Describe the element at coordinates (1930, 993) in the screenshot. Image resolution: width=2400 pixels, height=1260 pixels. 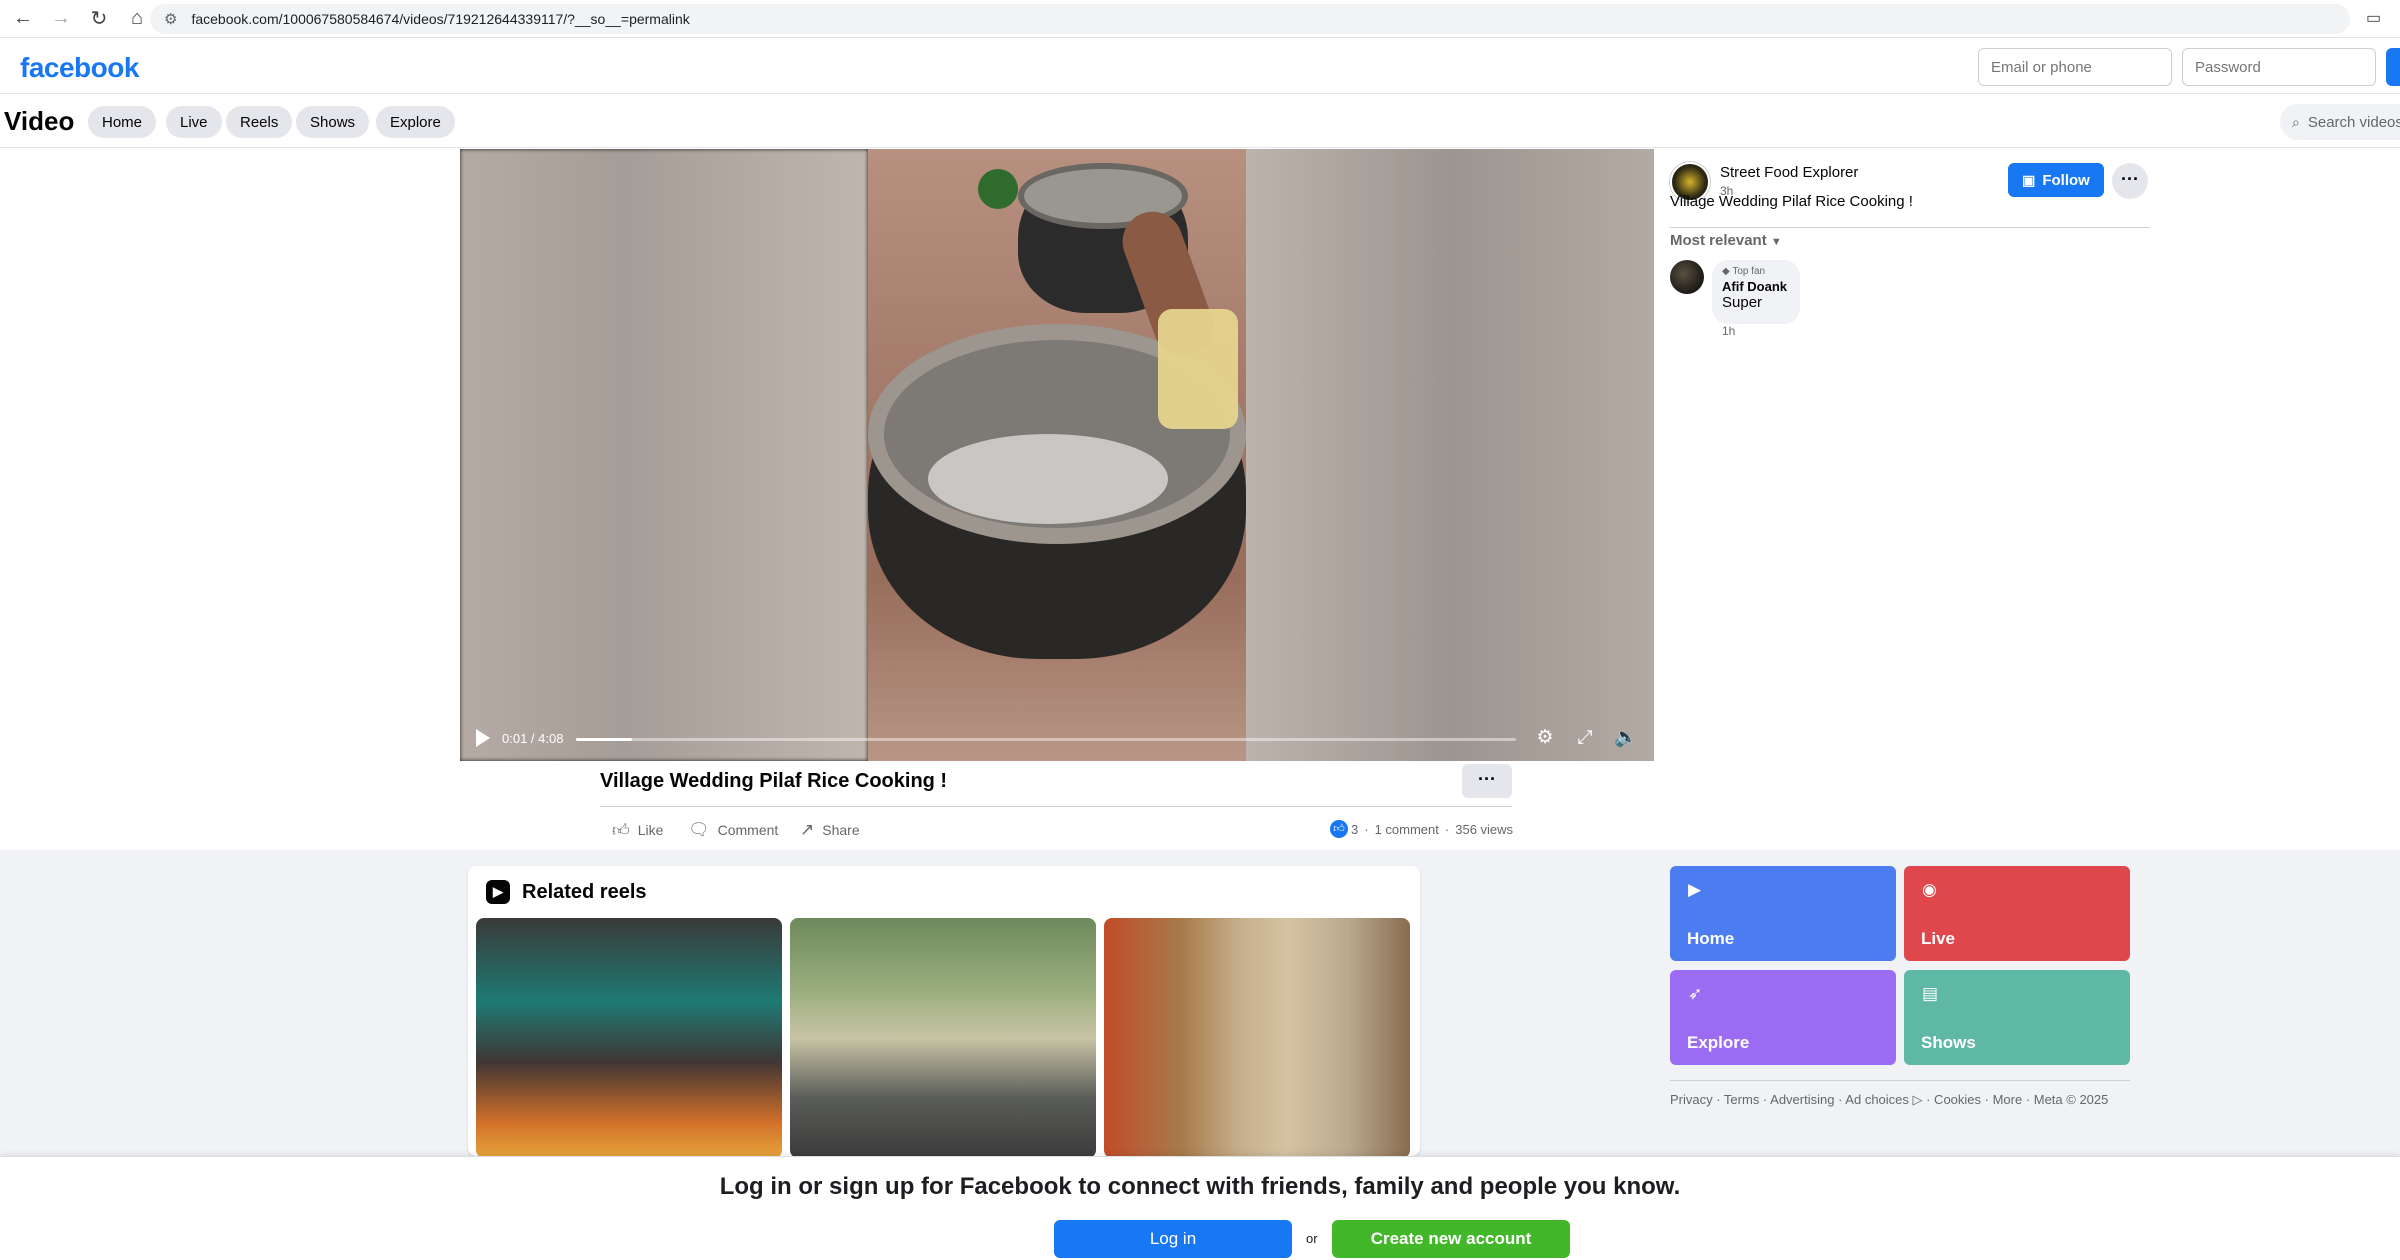
I see `clapper-icon: ▤` at that location.